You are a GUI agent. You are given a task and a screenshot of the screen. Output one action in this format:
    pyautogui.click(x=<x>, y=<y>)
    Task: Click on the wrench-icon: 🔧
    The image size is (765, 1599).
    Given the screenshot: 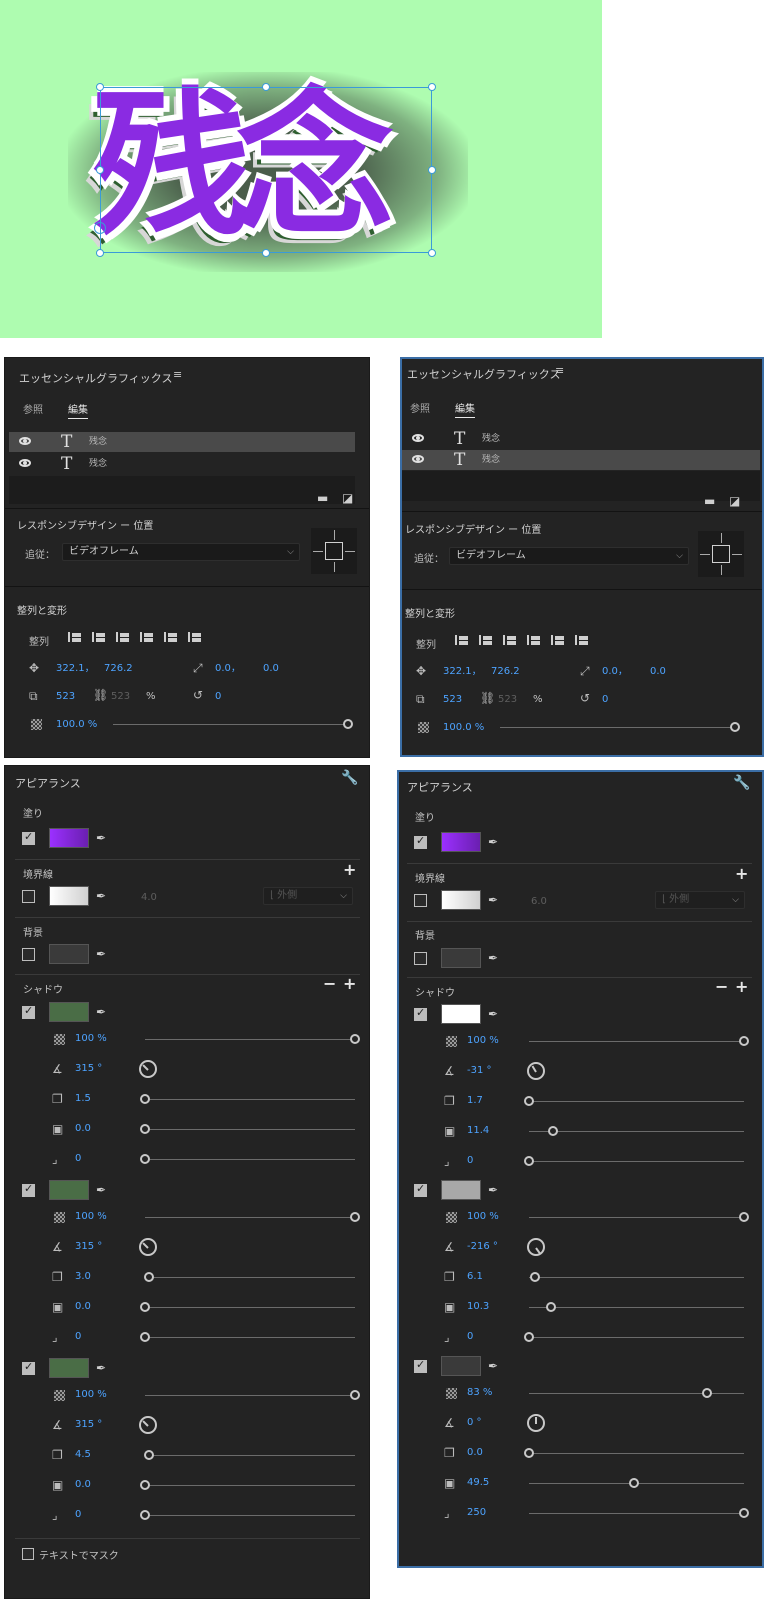 What is the action you would take?
    pyautogui.click(x=741, y=783)
    